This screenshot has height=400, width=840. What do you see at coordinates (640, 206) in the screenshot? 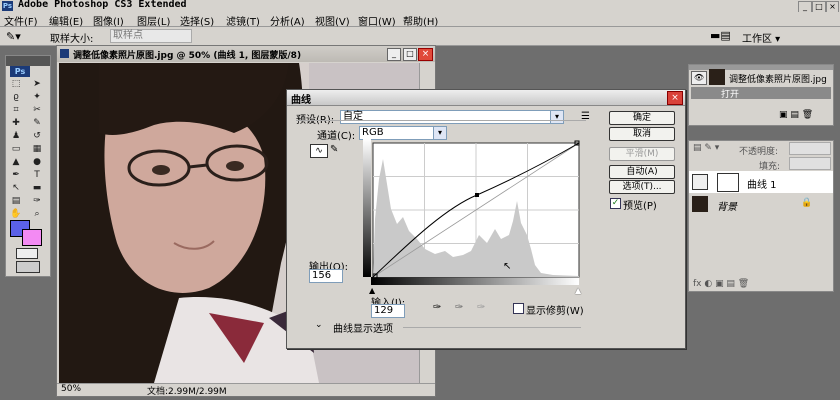
I see `preview-label: 预览(P)` at bounding box center [640, 206].